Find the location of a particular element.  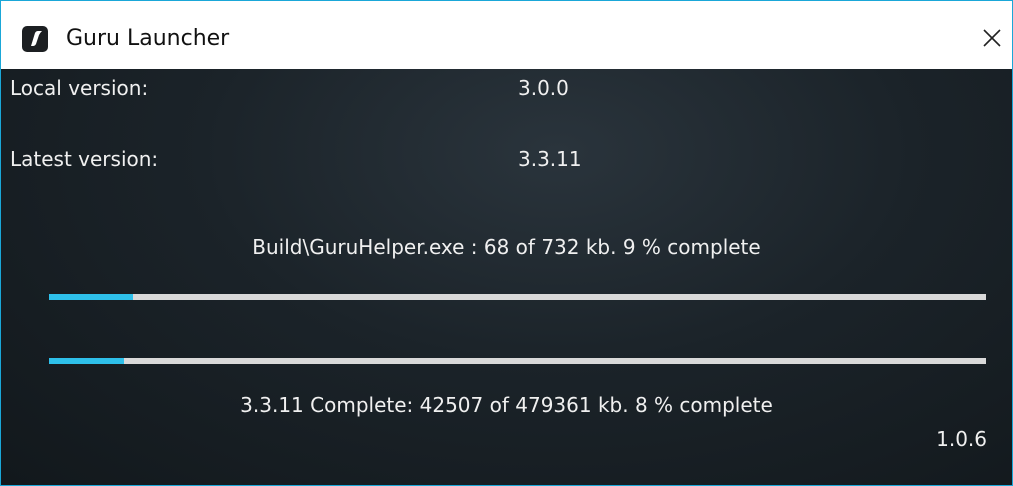

close-button is located at coordinates (992, 38).